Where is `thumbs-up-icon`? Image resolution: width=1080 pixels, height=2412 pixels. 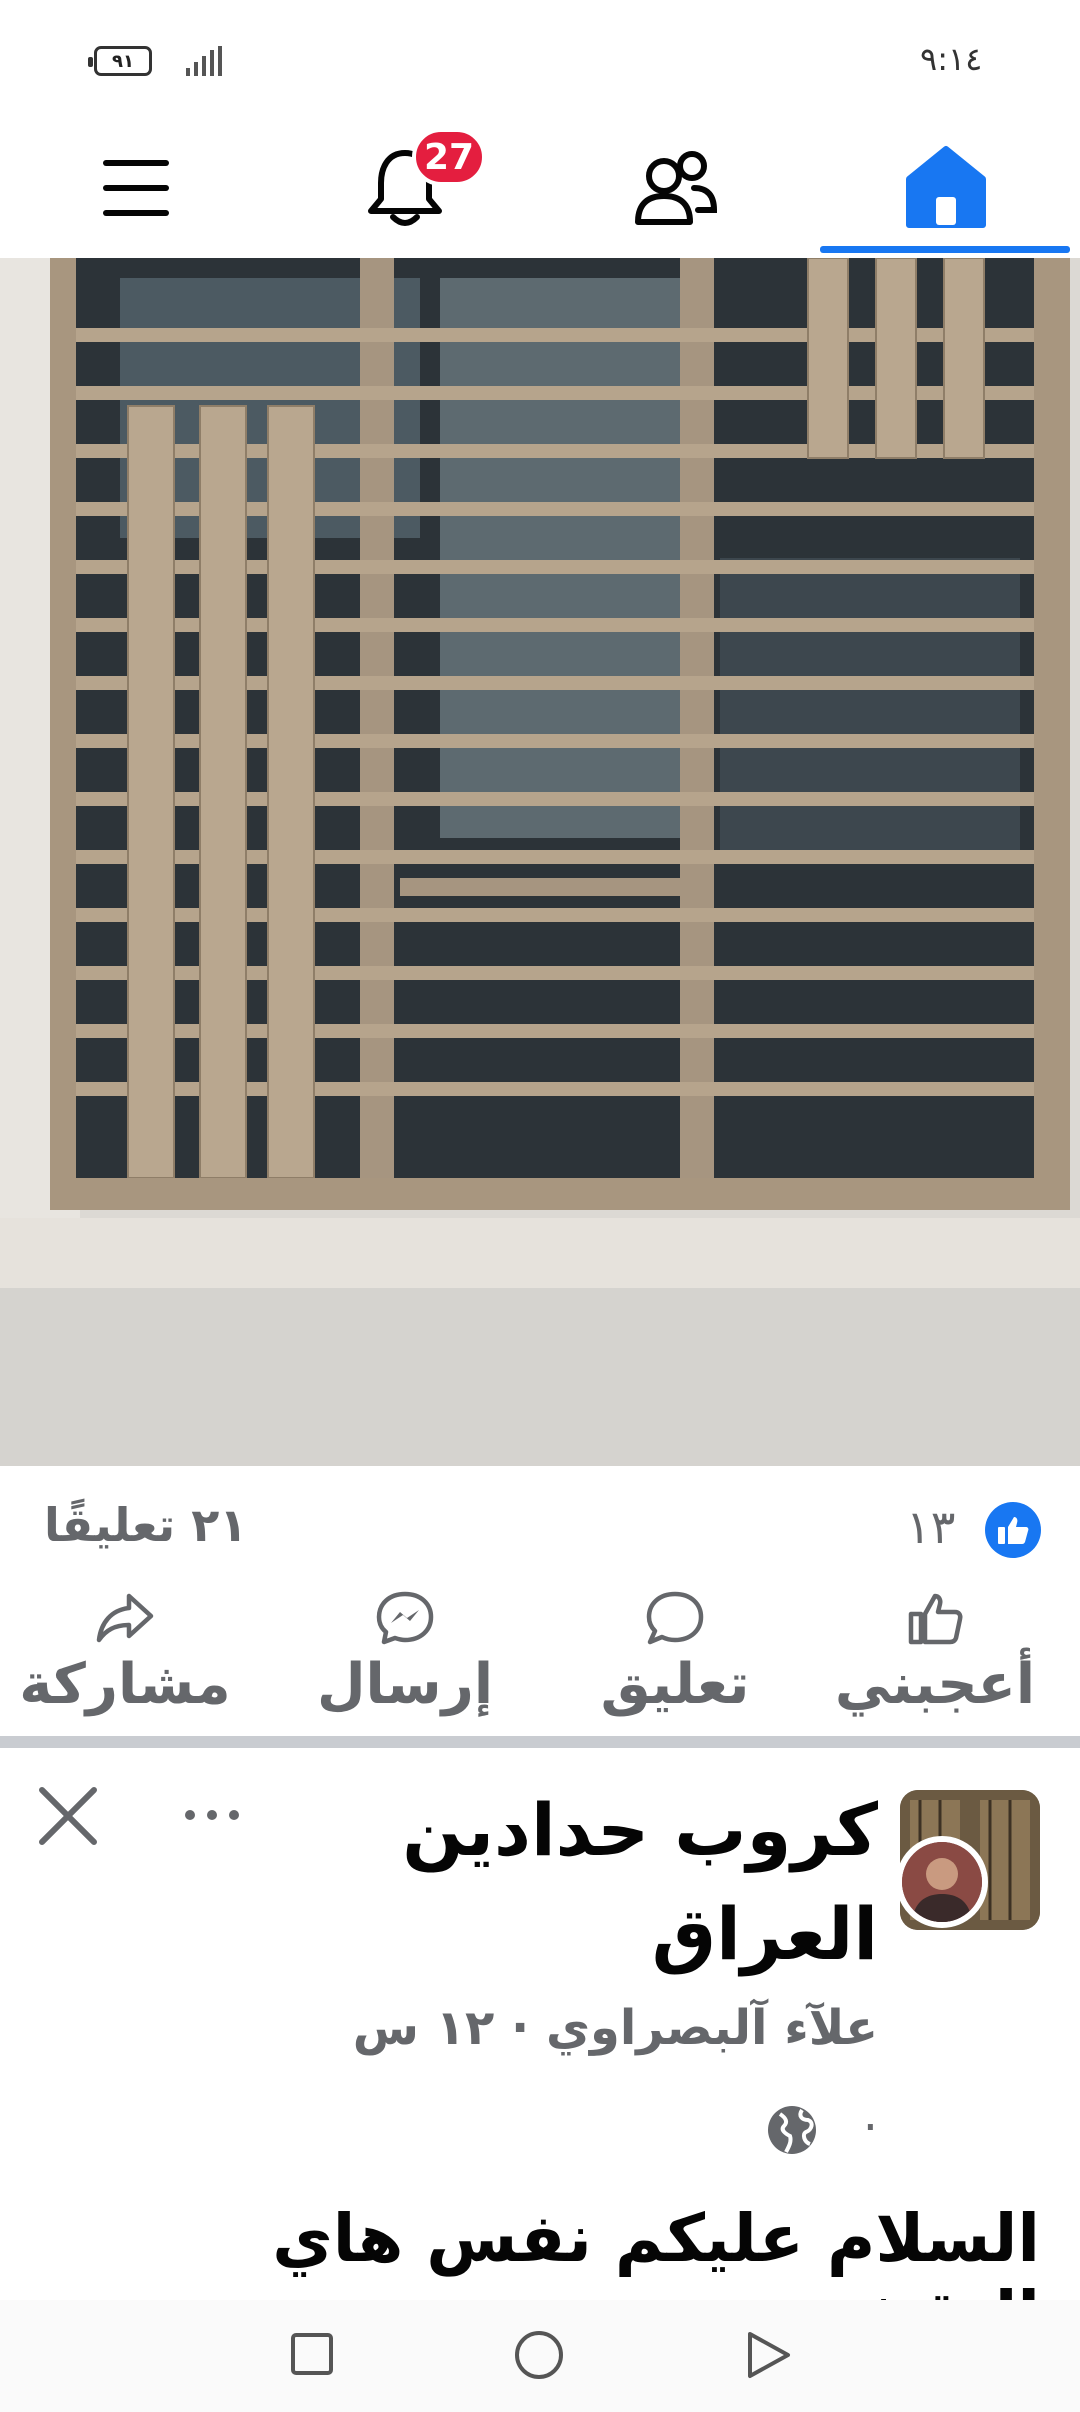
thumbs-up-icon is located at coordinates (935, 1619).